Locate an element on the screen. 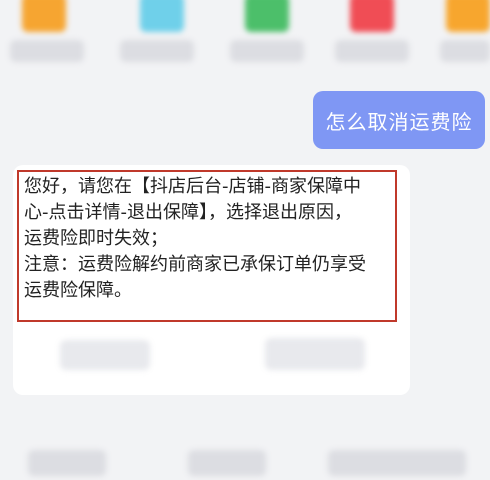 This screenshot has height=480, width=490. user-message-bubble: 怎么取消运费险 is located at coordinates (399, 120).